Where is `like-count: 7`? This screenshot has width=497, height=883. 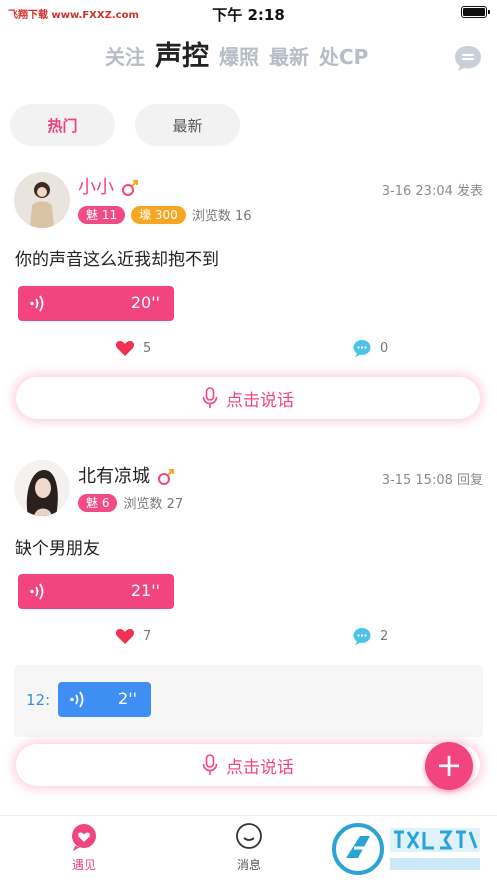
like-count: 7 is located at coordinates (147, 636).